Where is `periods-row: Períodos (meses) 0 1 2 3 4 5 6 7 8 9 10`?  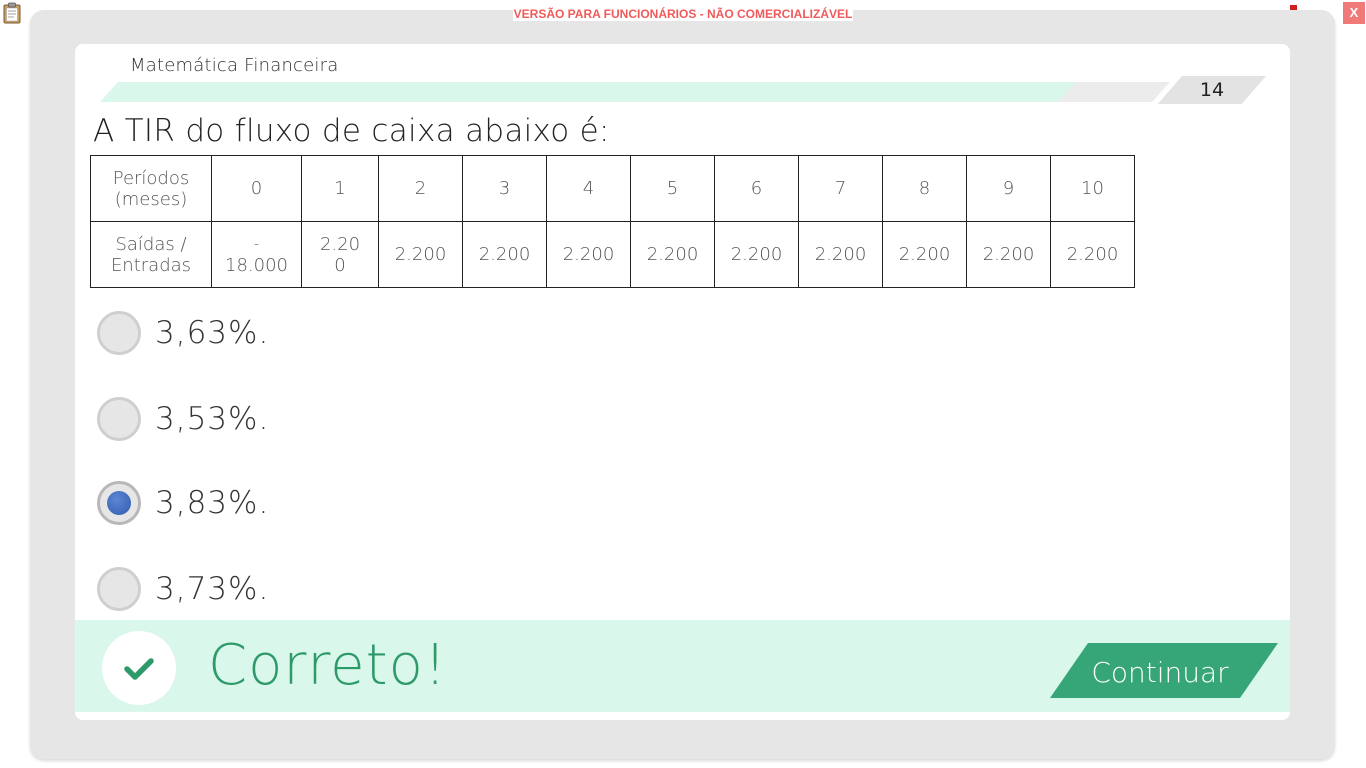 periods-row: Períodos (meses) 0 1 2 3 4 5 6 7 8 9 10 is located at coordinates (612, 188).